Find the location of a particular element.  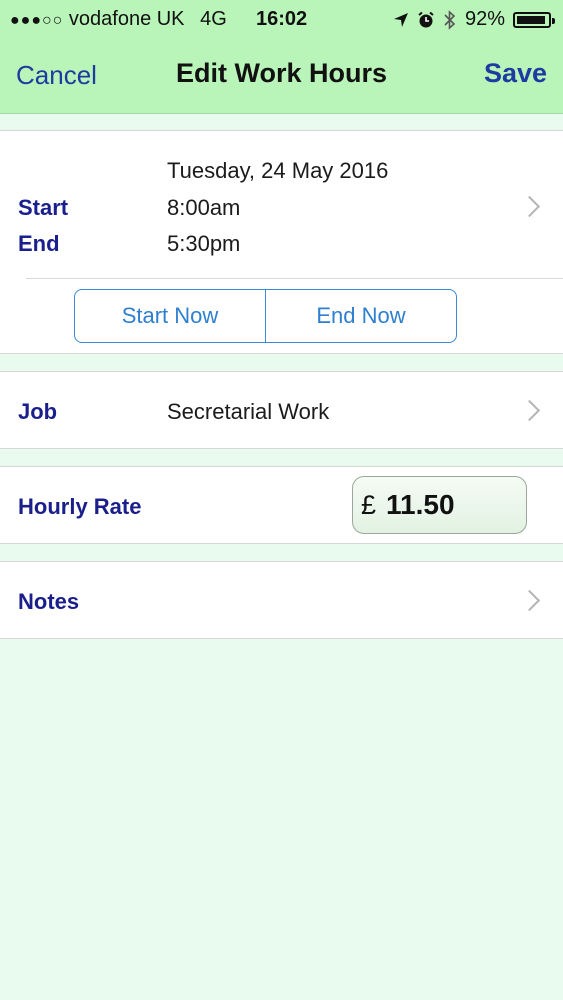

navigation-bar: Cancel Edit Work Hours Save is located at coordinates (281, 75).